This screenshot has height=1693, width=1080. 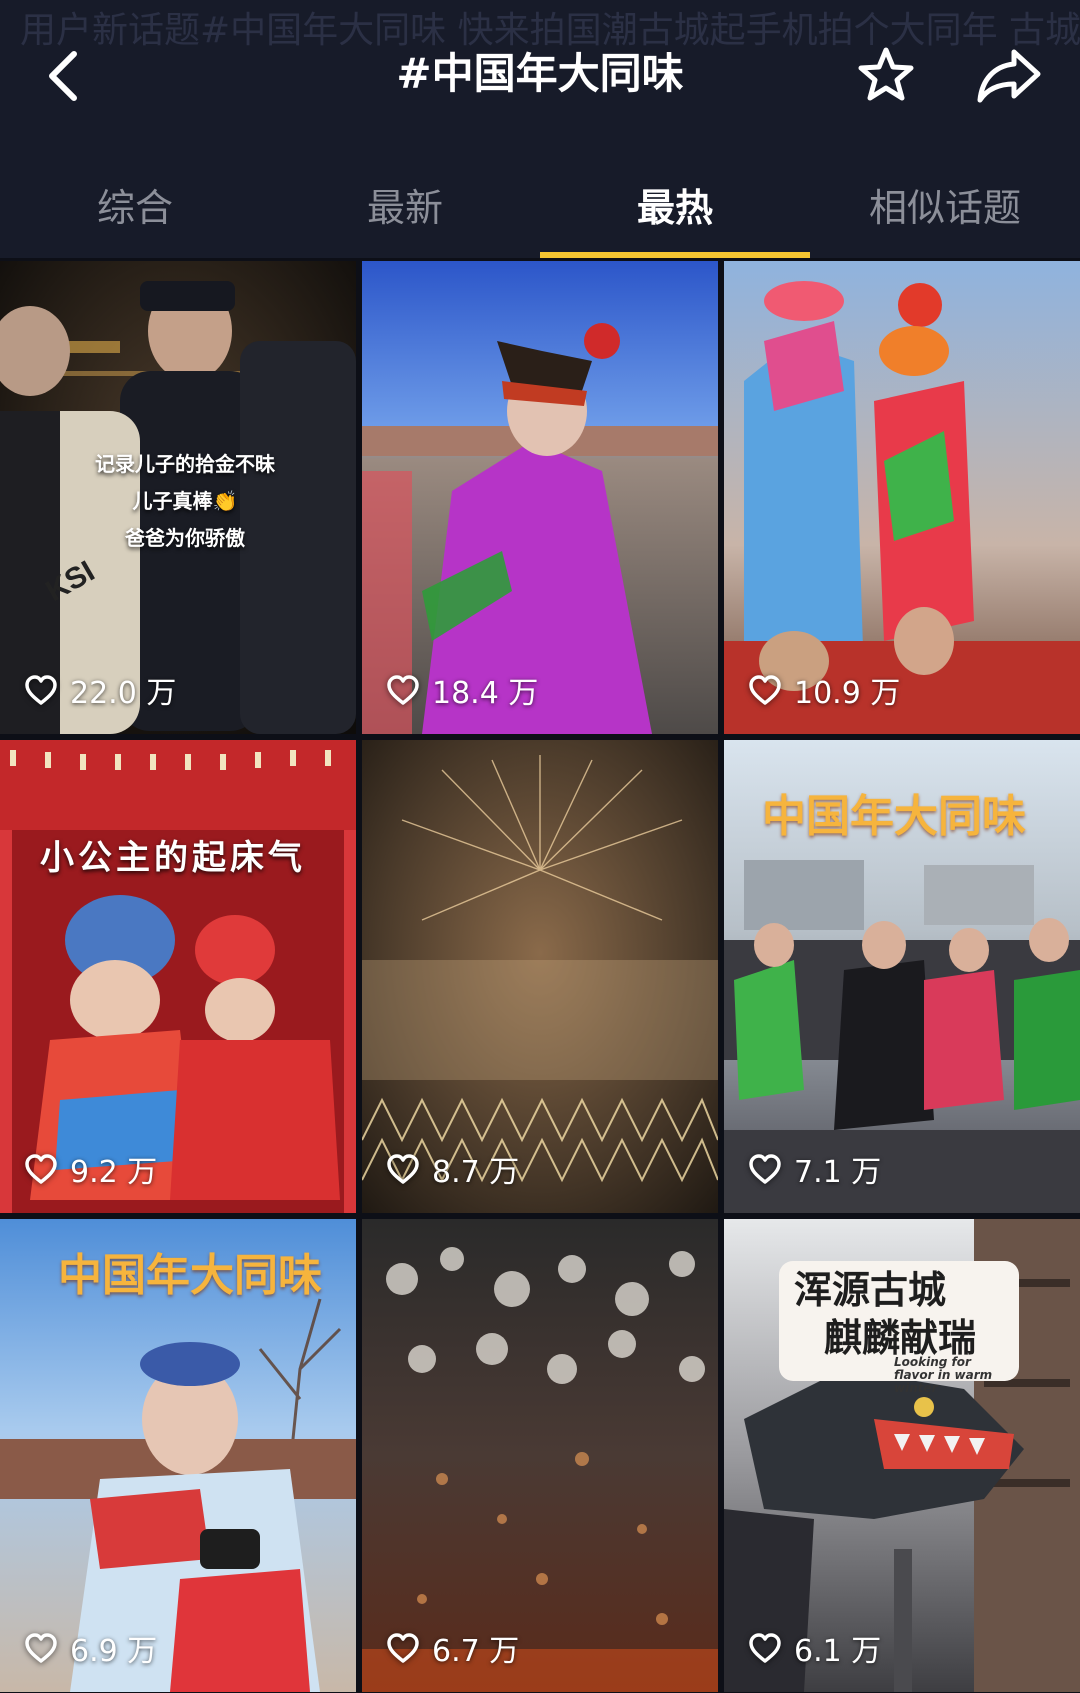 I want to click on like-count-text: 6.1 万, so click(x=838, y=1651).